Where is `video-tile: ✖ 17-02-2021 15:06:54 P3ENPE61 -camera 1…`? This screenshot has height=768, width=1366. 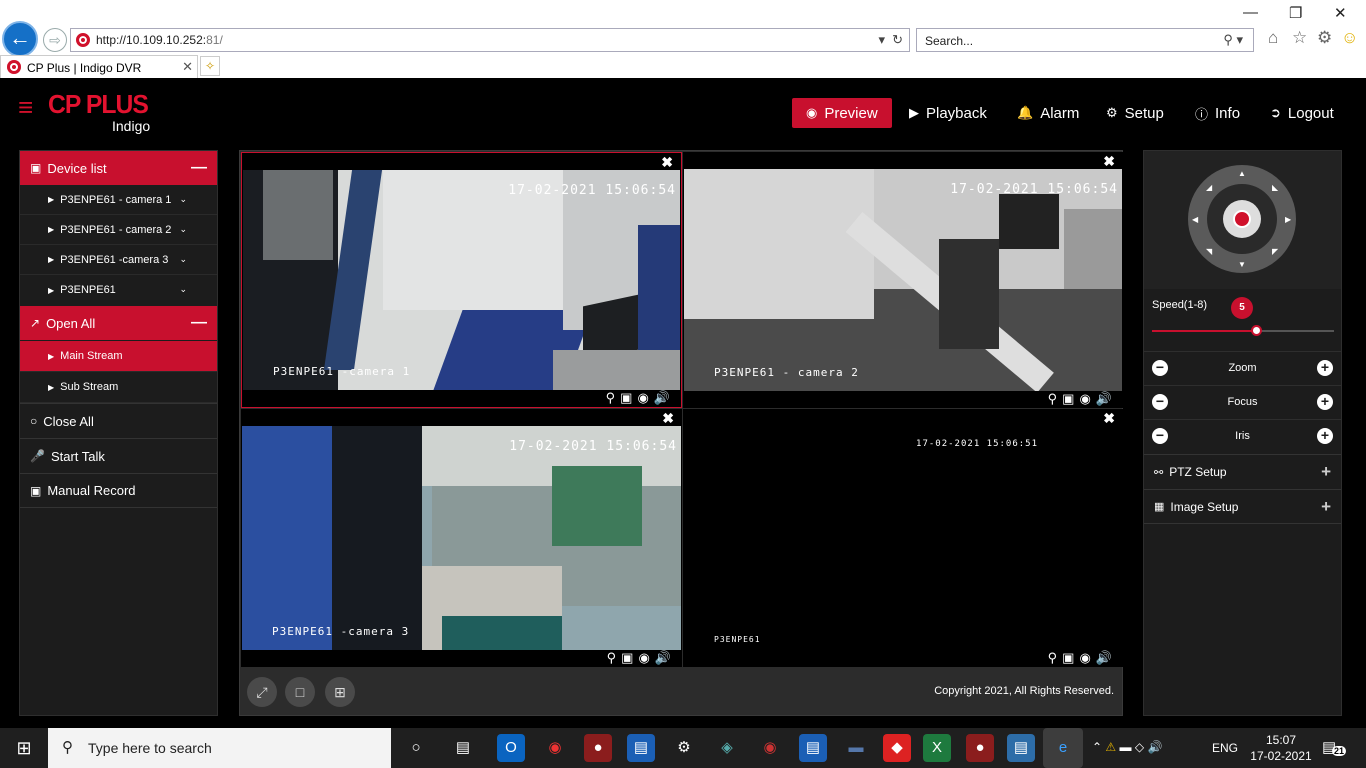
video-tile: ✖ 17-02-2021 15:06:54 P3ENPE61 -camera 1… is located at coordinates (461, 280).